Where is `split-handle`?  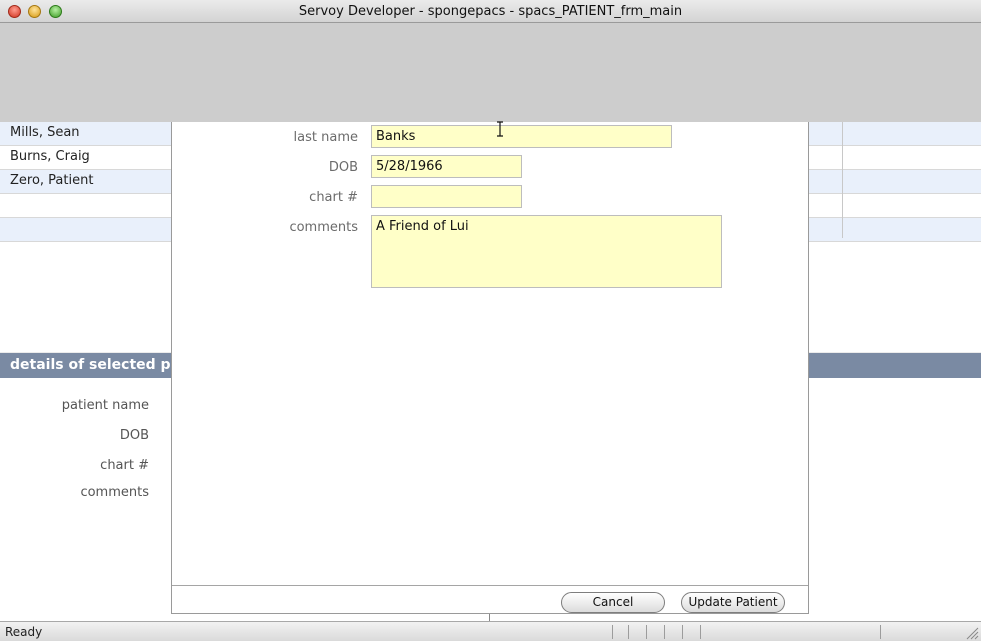 split-handle is located at coordinates (489, 617).